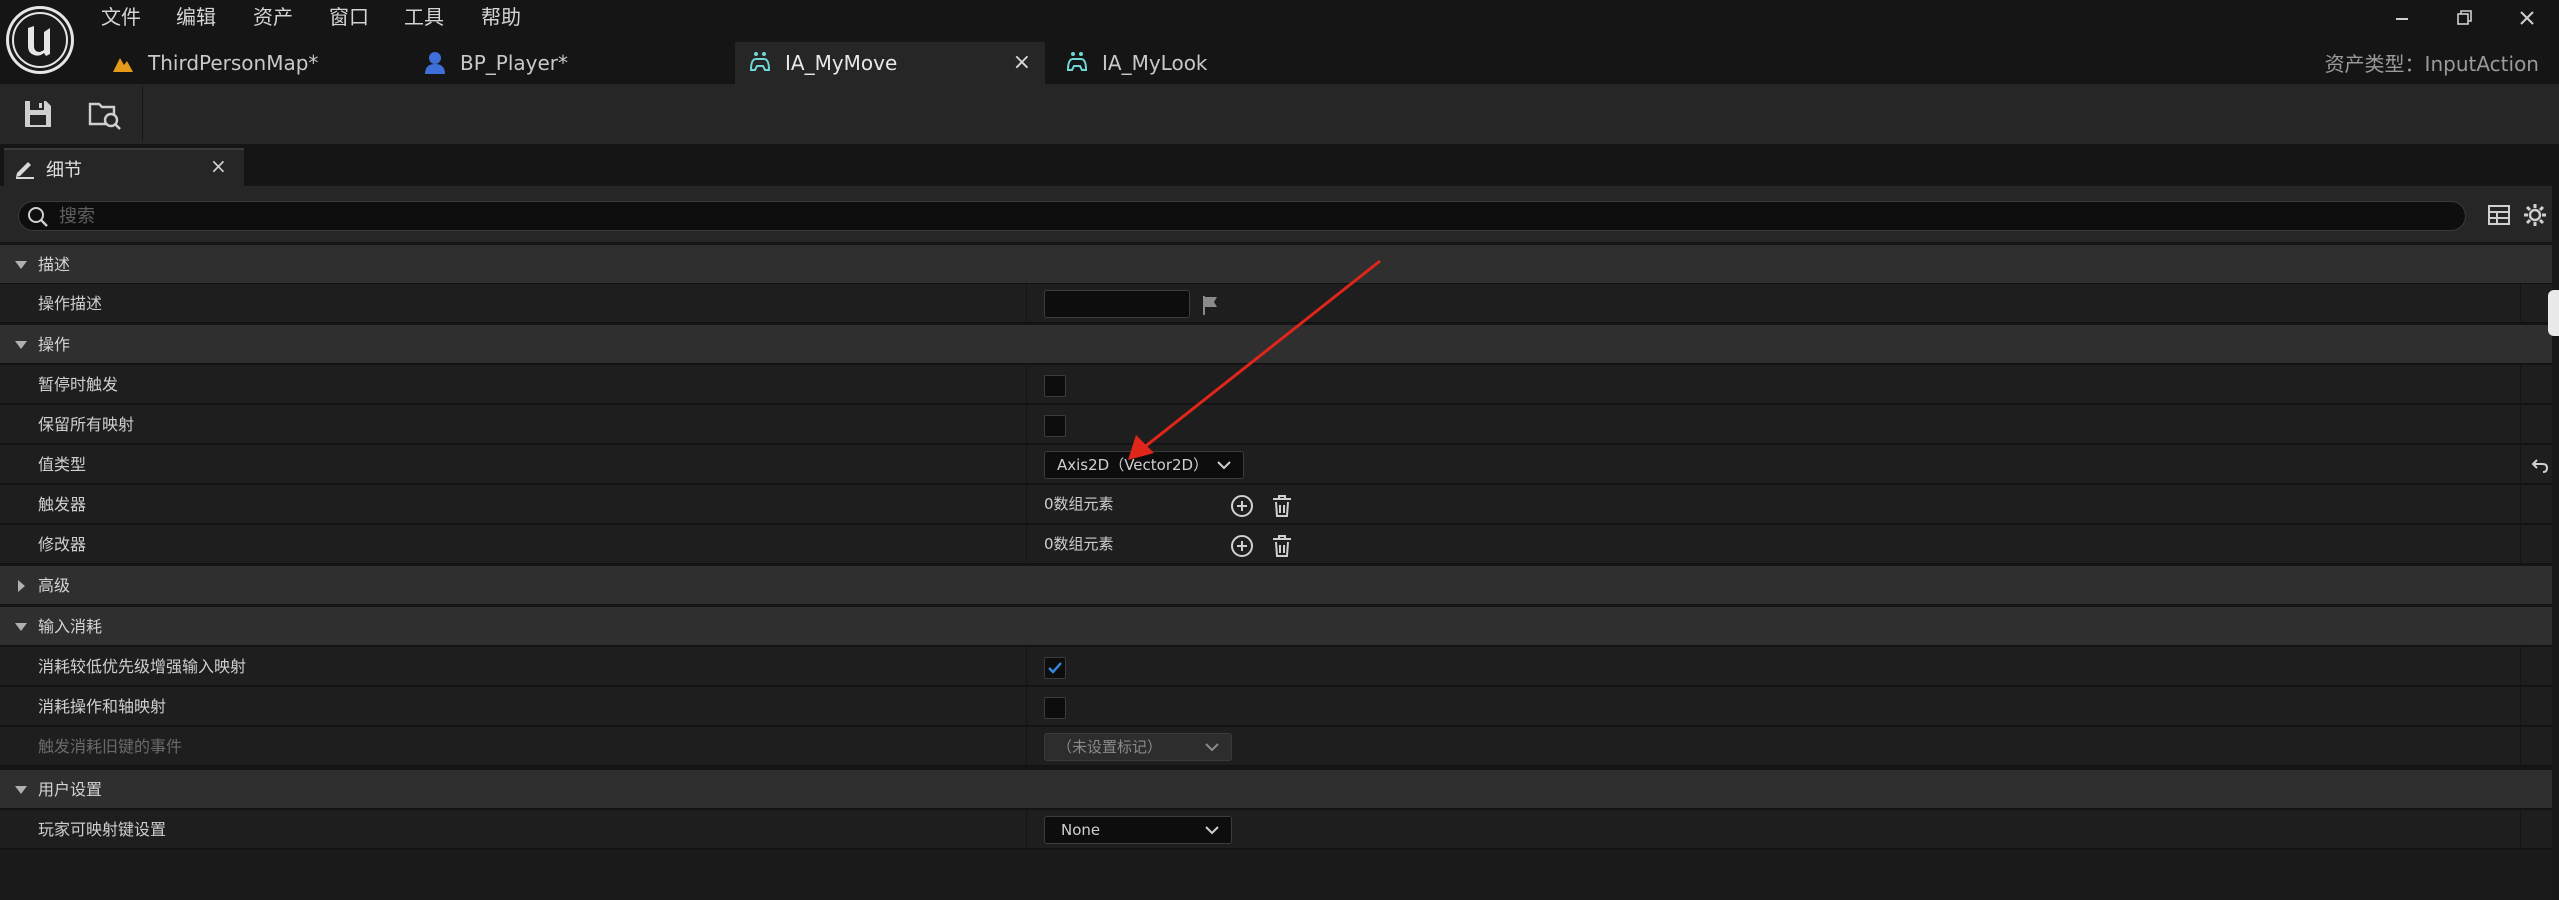 This screenshot has width=2559, height=900. I want to click on dropdown-value: None, so click(1081, 830).